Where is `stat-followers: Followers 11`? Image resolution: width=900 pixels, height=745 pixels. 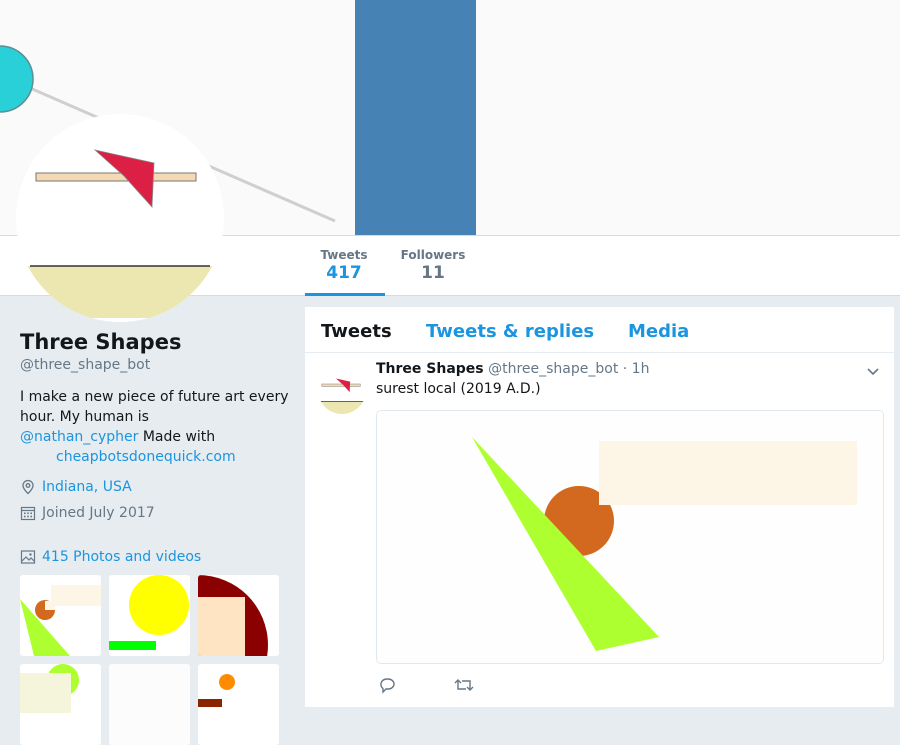
stat-followers: Followers 11 is located at coordinates (433, 265).